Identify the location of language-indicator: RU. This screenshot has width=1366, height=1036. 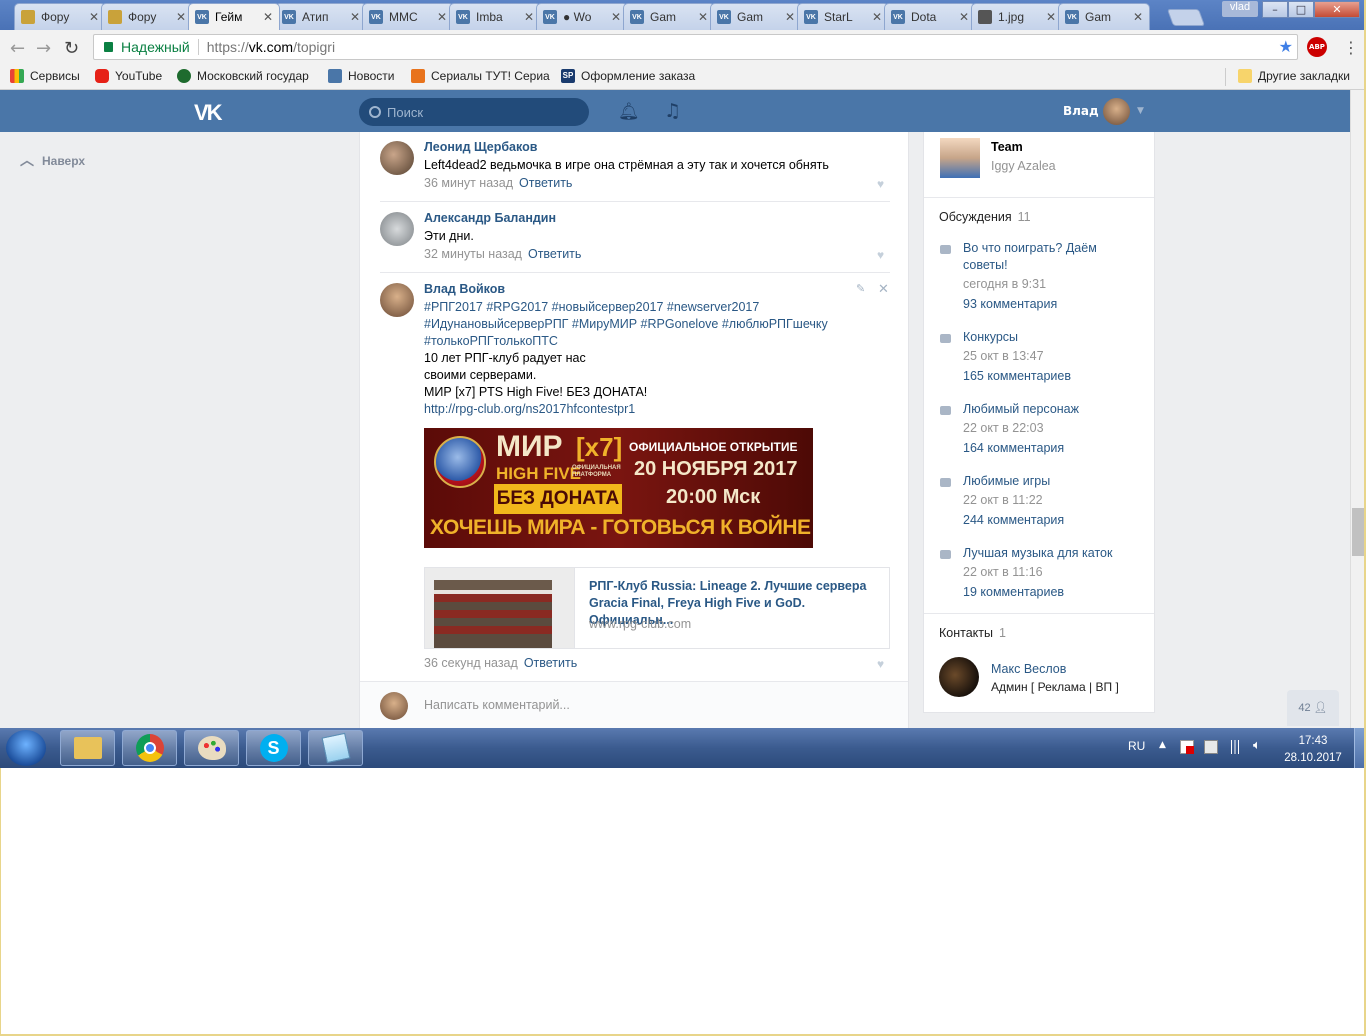
(1136, 746).